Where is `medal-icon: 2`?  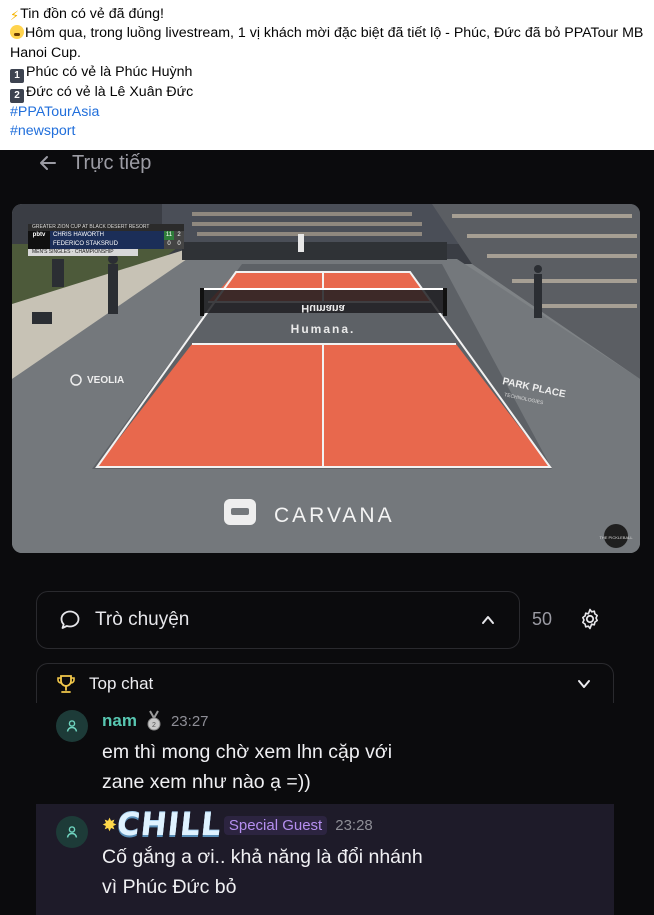
medal-icon: 2 is located at coordinates (154, 720).